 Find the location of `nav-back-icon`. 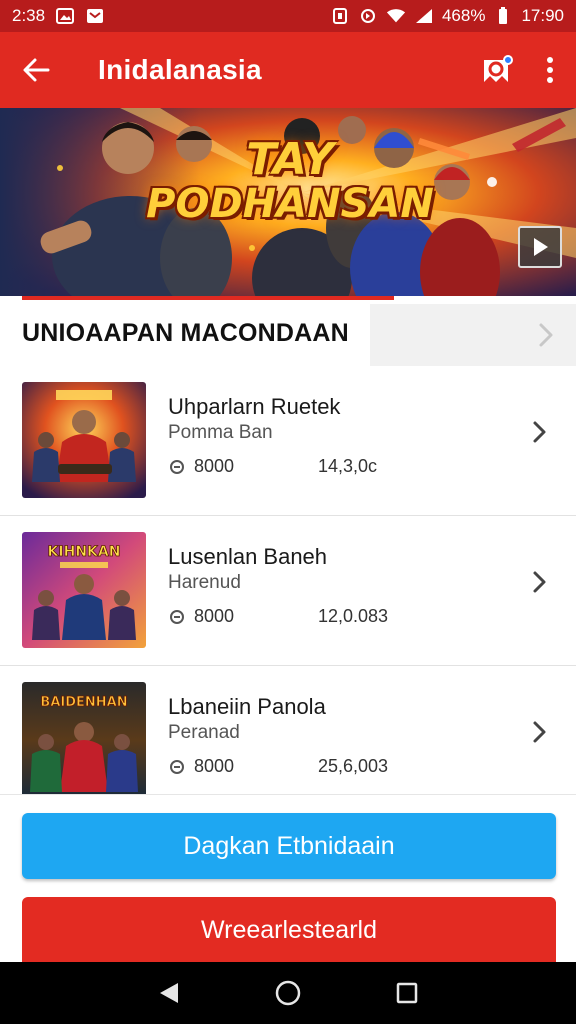

nav-back-icon is located at coordinates (169, 993).